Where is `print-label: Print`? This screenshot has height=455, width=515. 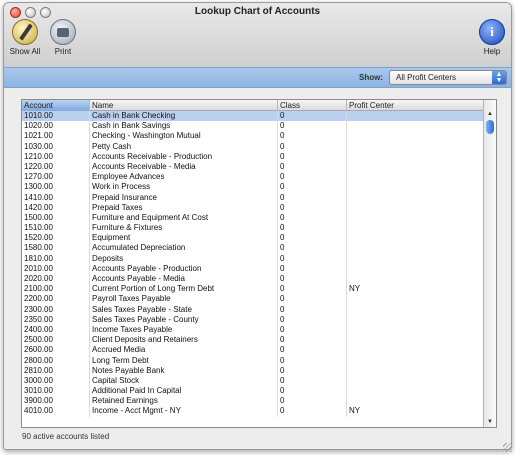 print-label: Print is located at coordinates (63, 51).